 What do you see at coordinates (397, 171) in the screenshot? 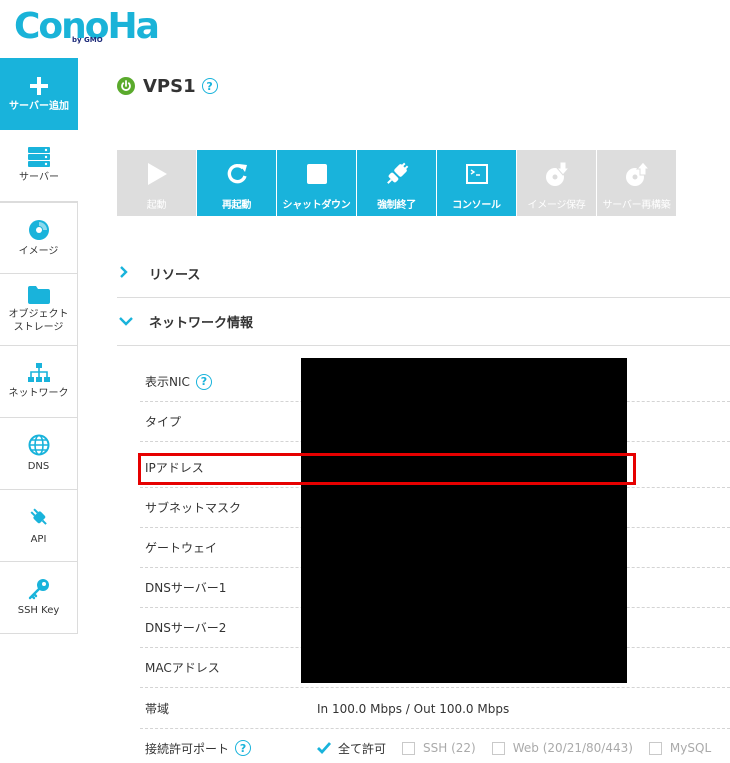
I see `unplug-icon` at bounding box center [397, 171].